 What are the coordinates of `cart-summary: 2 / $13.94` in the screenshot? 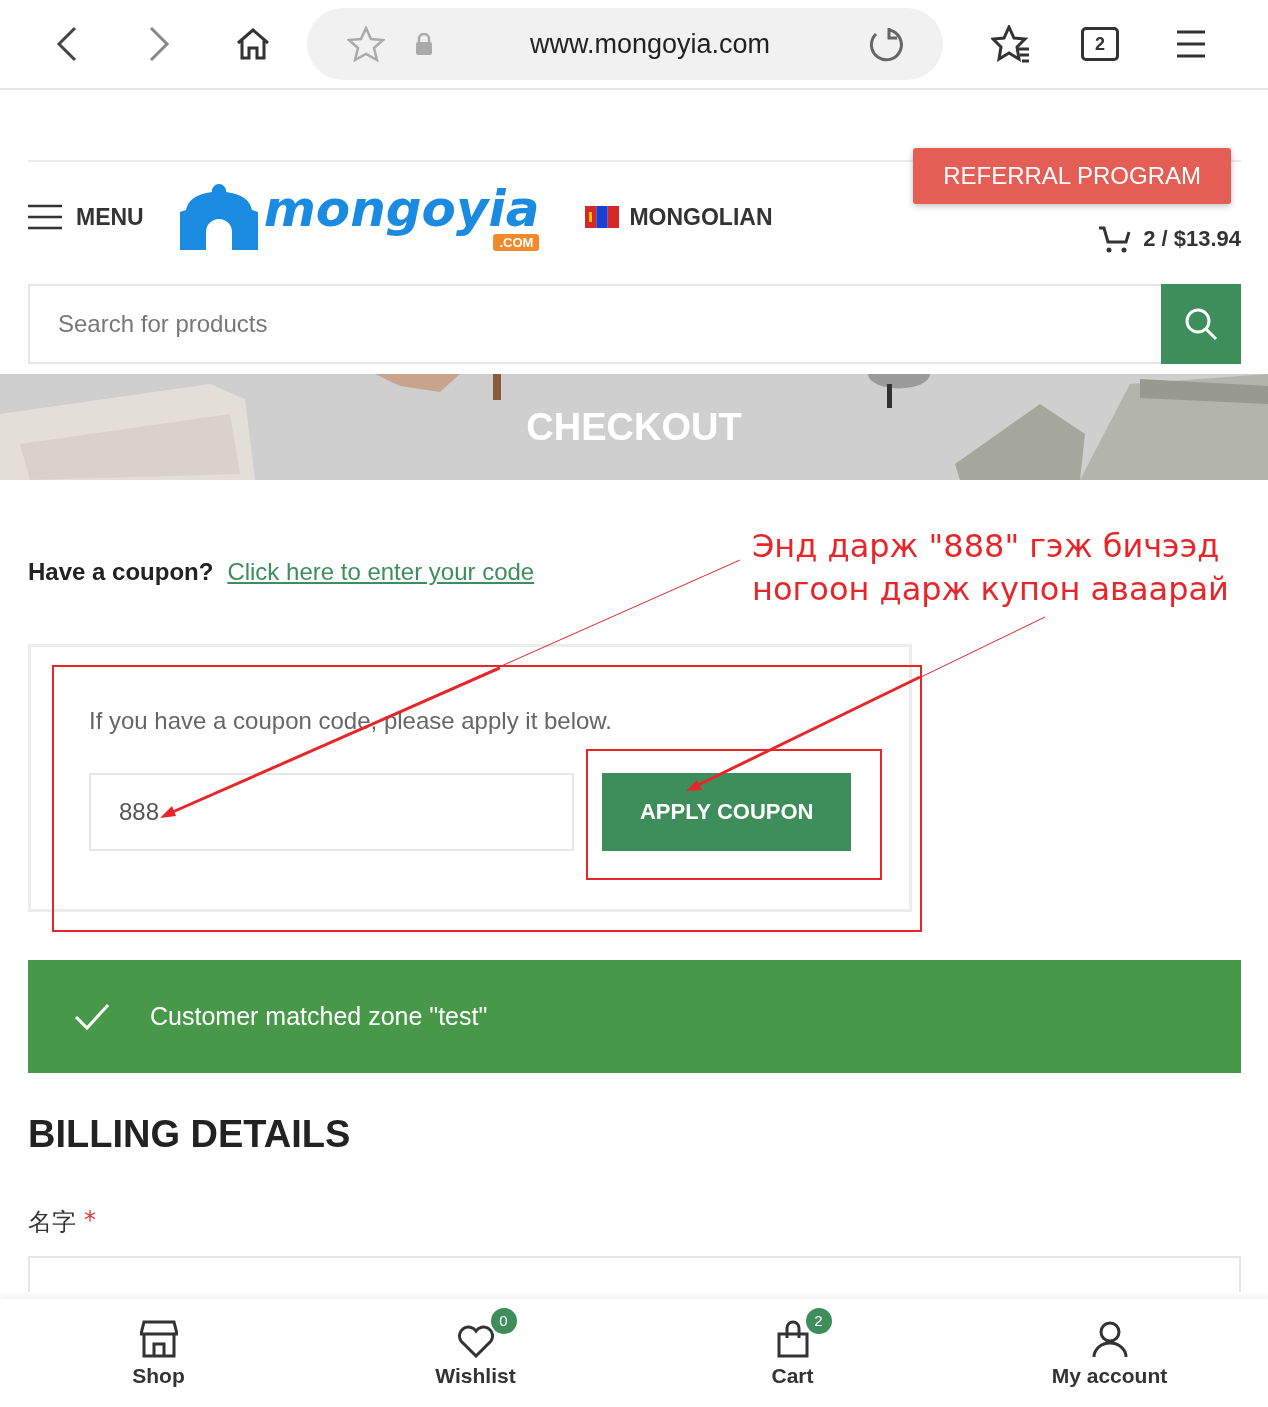 It's located at (1192, 239).